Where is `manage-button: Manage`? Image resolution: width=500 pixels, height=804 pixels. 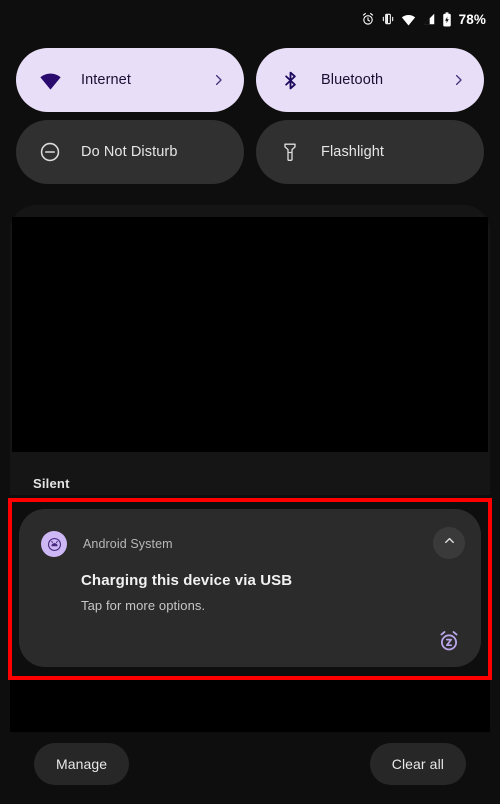
manage-button: Manage is located at coordinates (82, 764).